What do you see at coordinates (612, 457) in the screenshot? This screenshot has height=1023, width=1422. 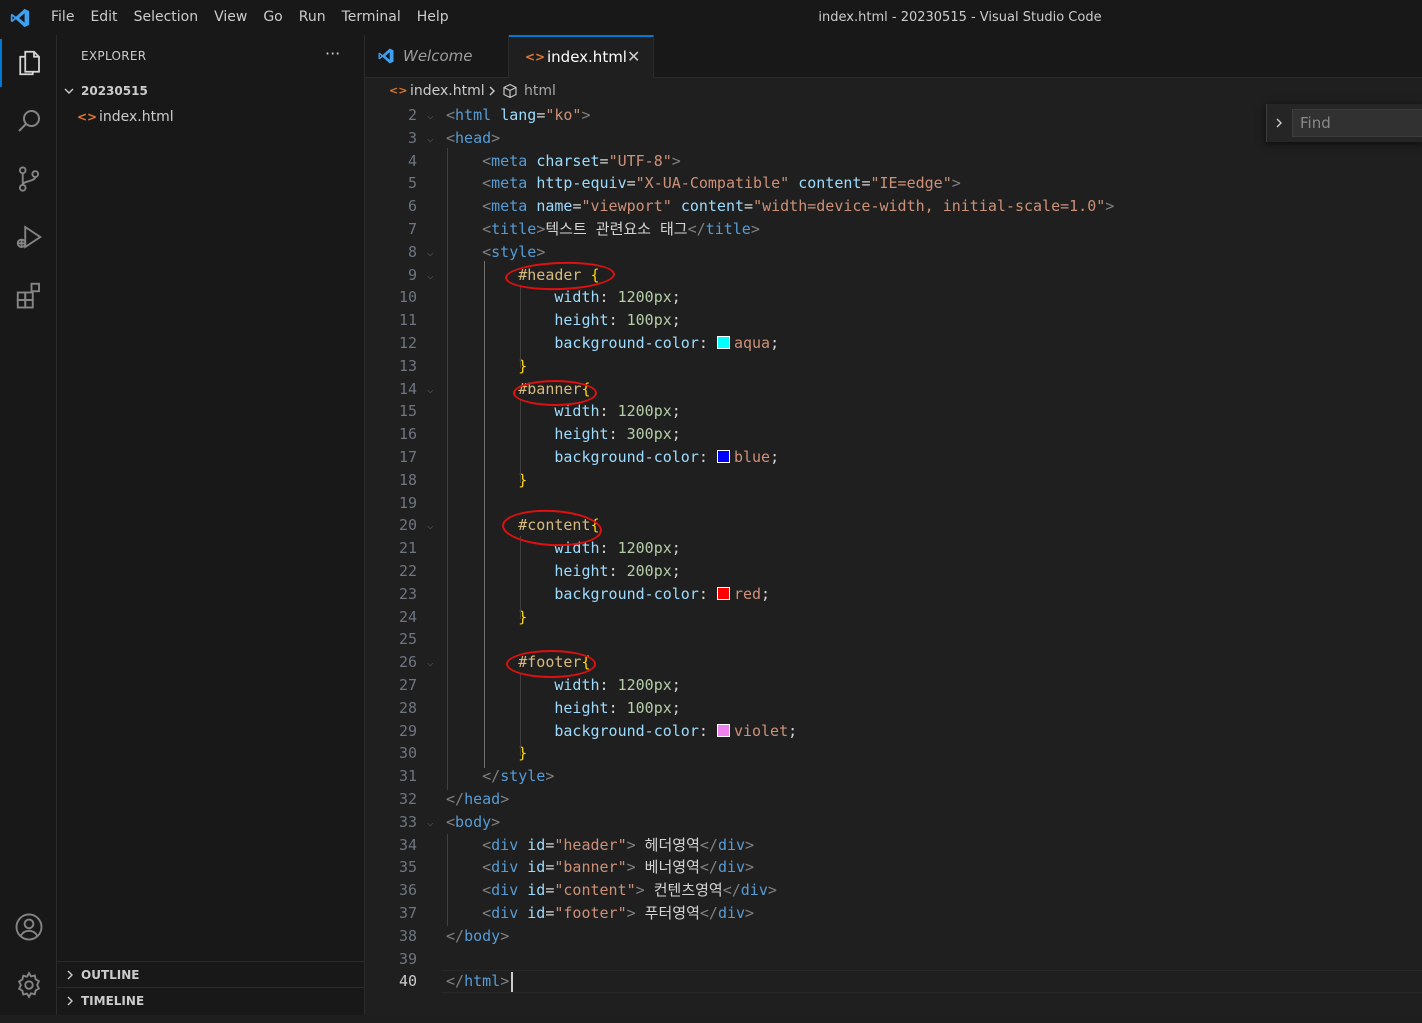 I see `code-text: background-color: blue;` at bounding box center [612, 457].